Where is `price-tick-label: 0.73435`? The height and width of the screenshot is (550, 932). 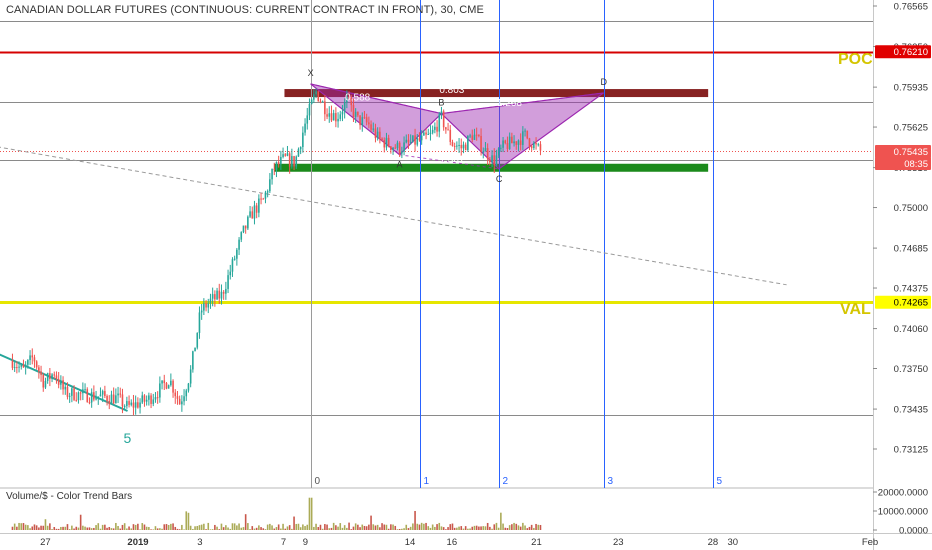
price-tick-label: 0.73435 is located at coordinates (911, 410).